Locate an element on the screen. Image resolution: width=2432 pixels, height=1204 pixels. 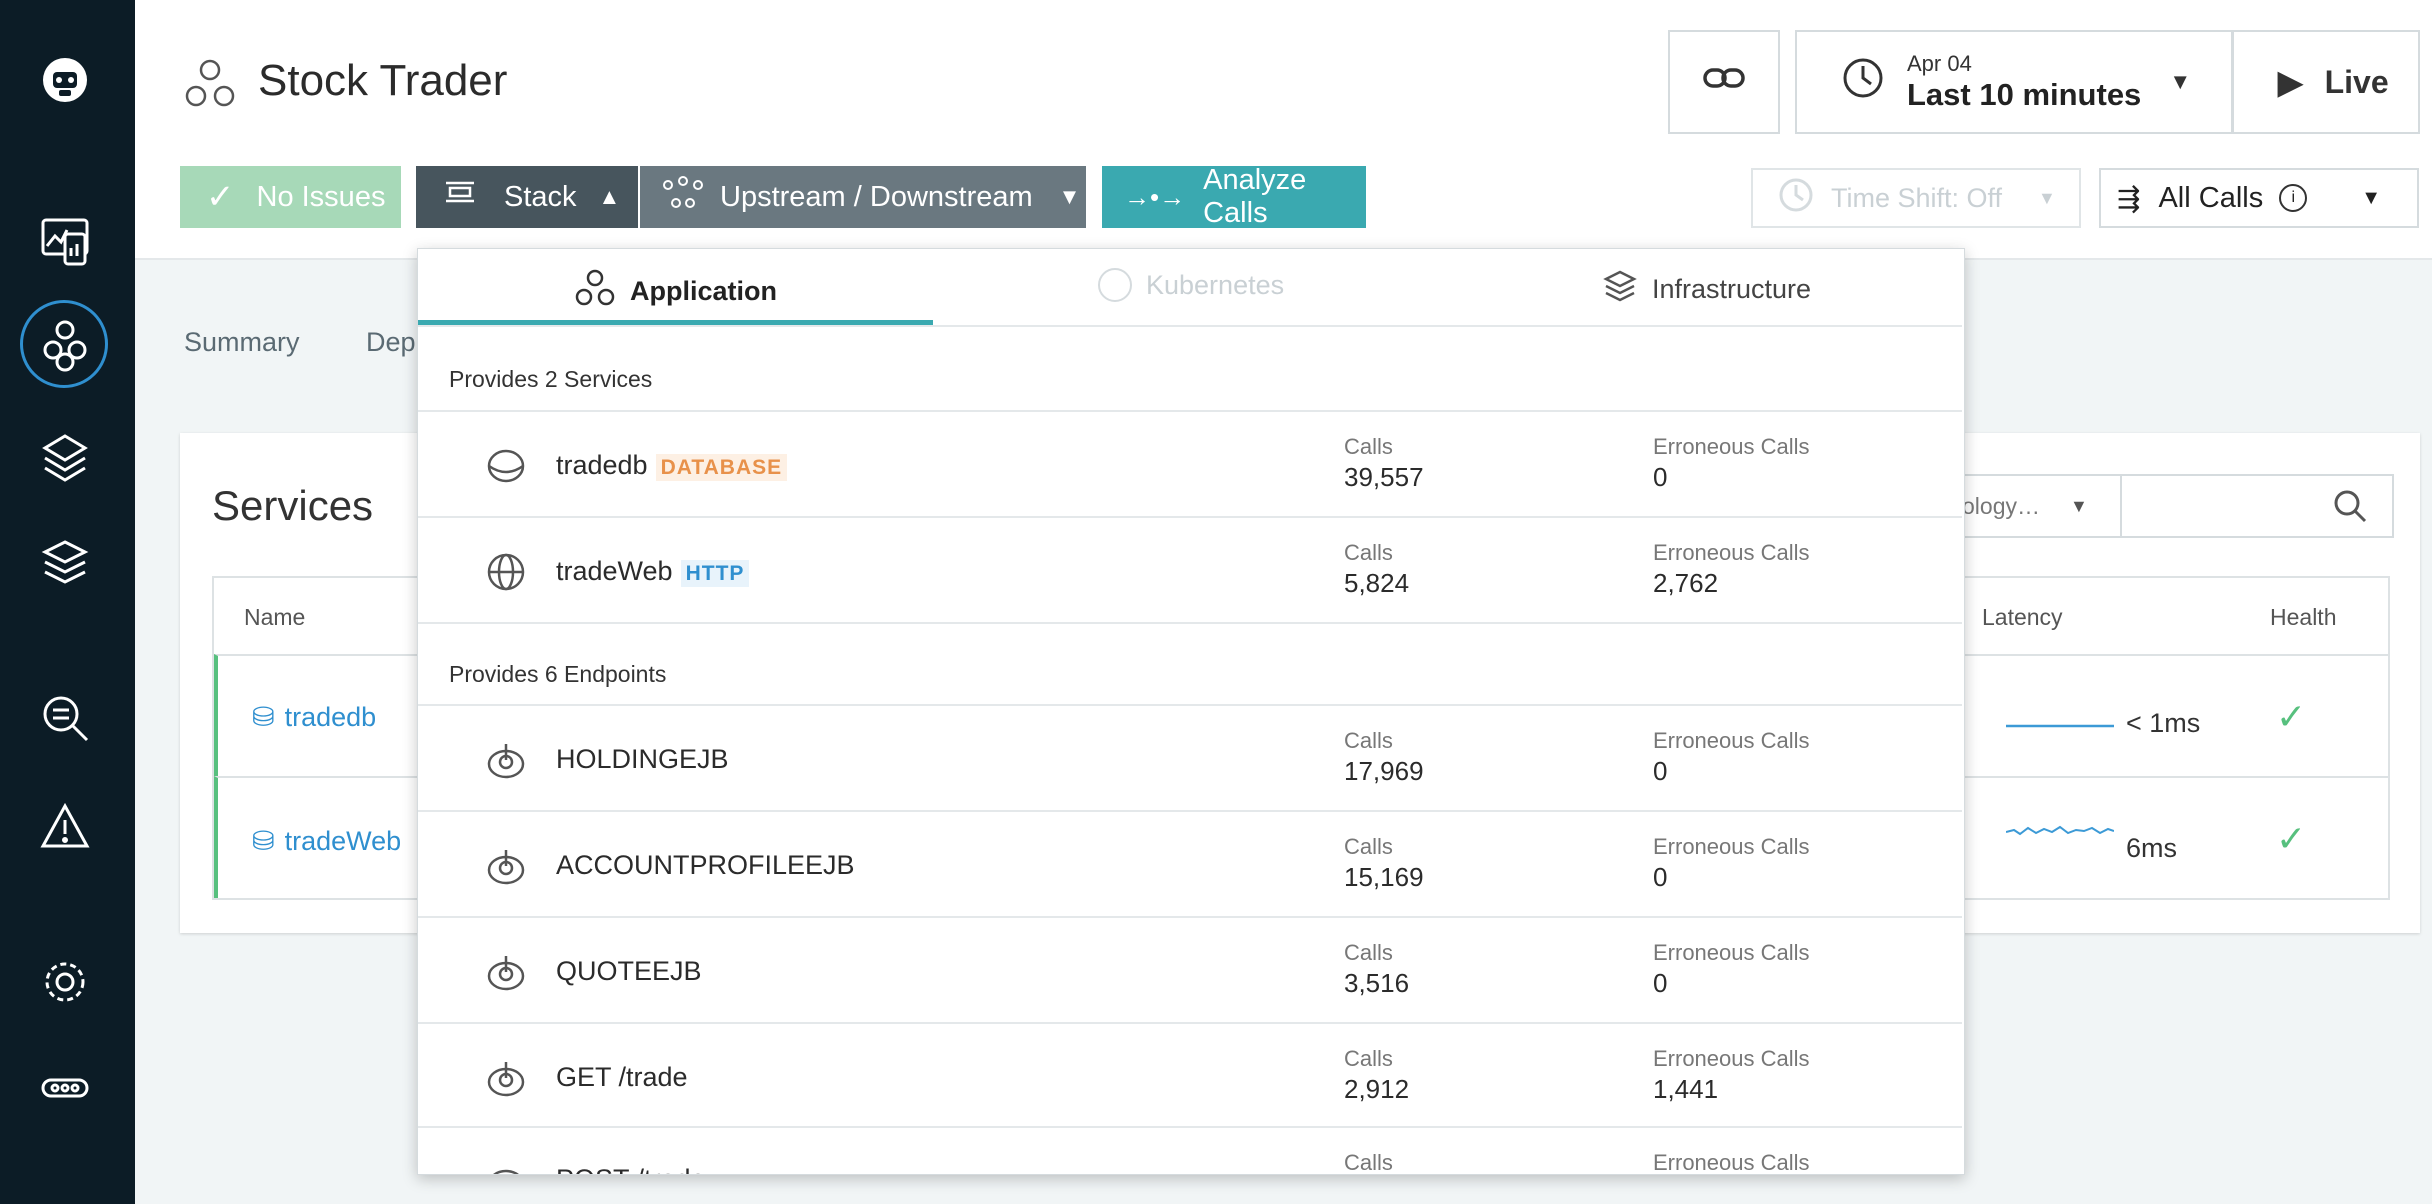
calls-value: 2,912 is located at coordinates (1377, 1089).